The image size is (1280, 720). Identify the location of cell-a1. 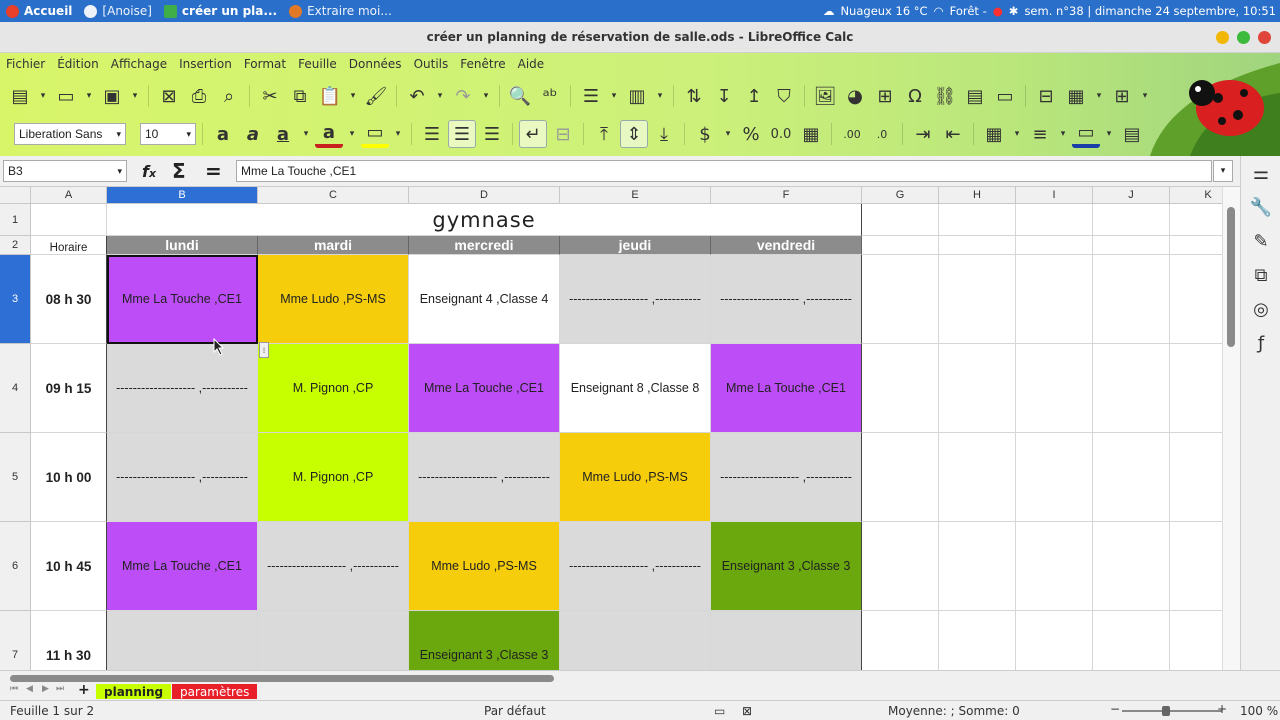
(69, 220).